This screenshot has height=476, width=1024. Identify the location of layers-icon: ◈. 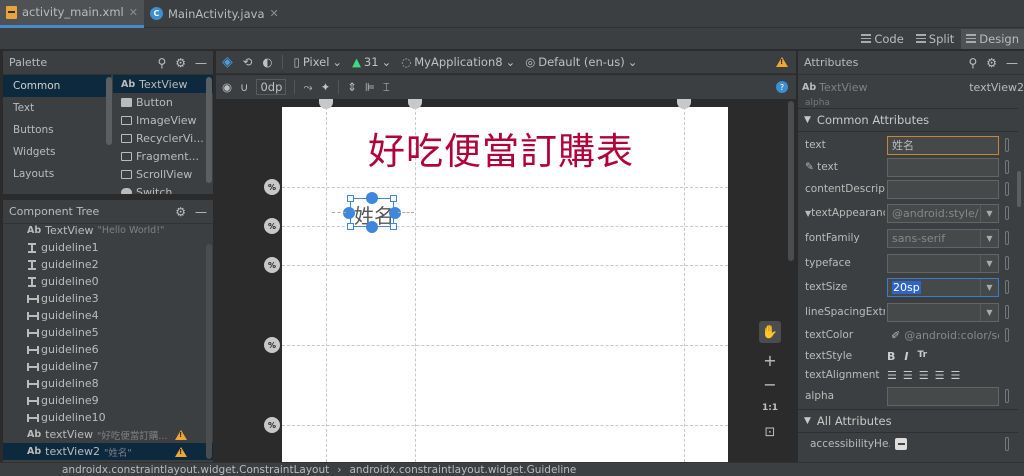
(227, 62).